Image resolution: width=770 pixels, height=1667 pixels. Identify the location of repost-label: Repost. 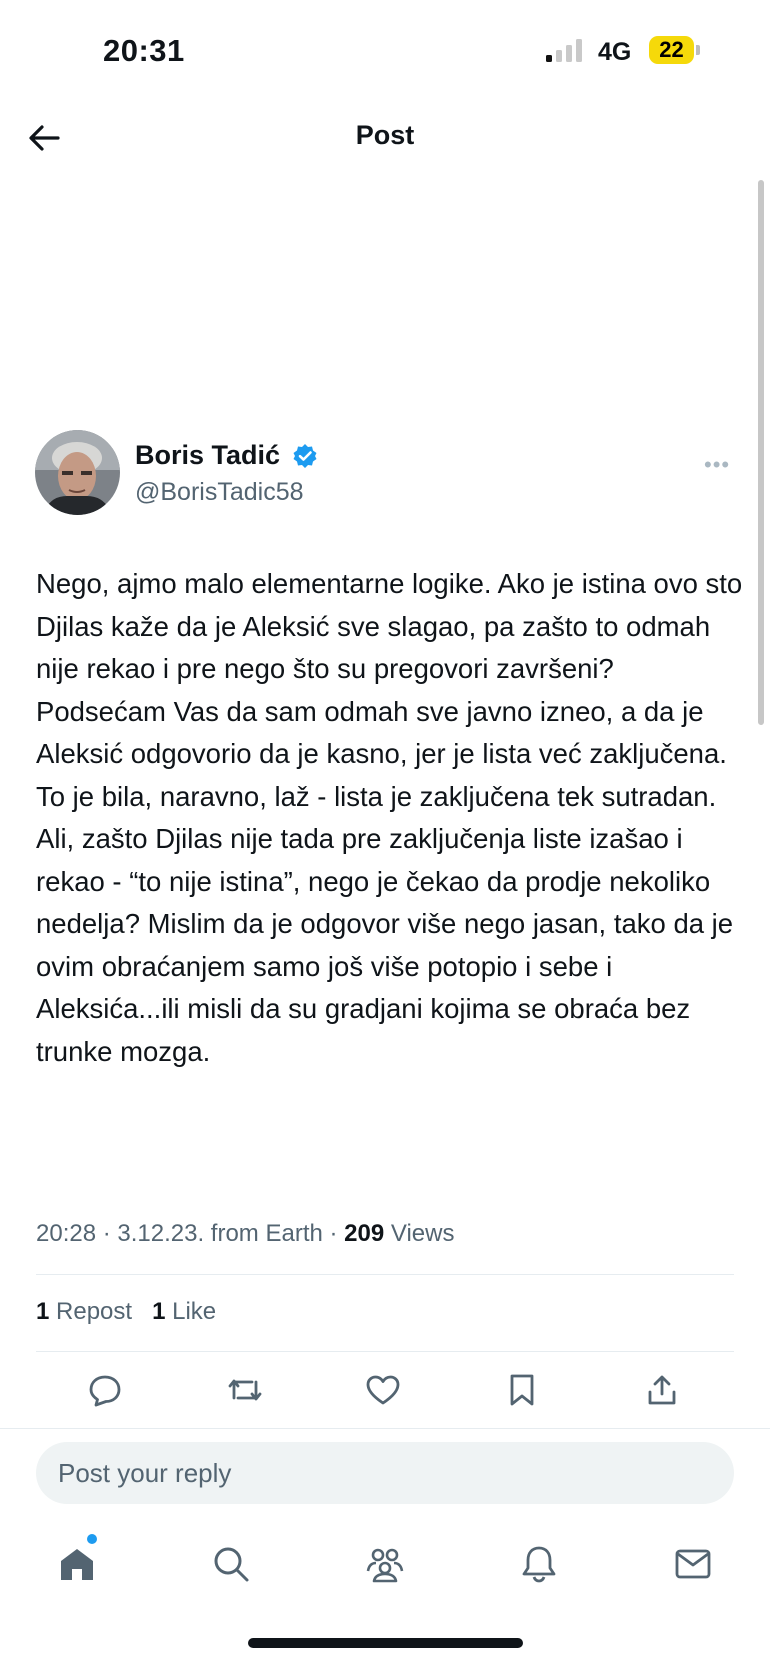
(90, 1311).